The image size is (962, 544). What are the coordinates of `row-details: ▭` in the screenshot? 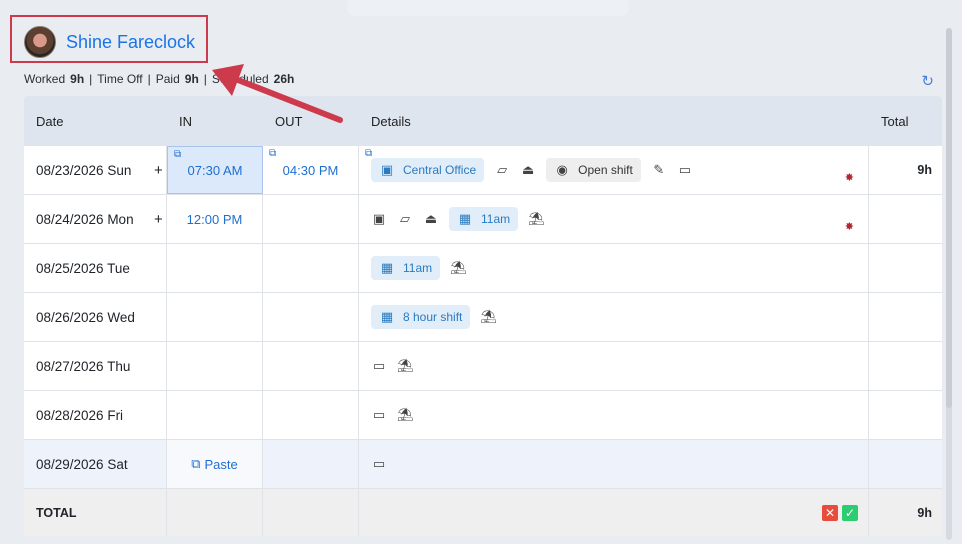 It's located at (614, 464).